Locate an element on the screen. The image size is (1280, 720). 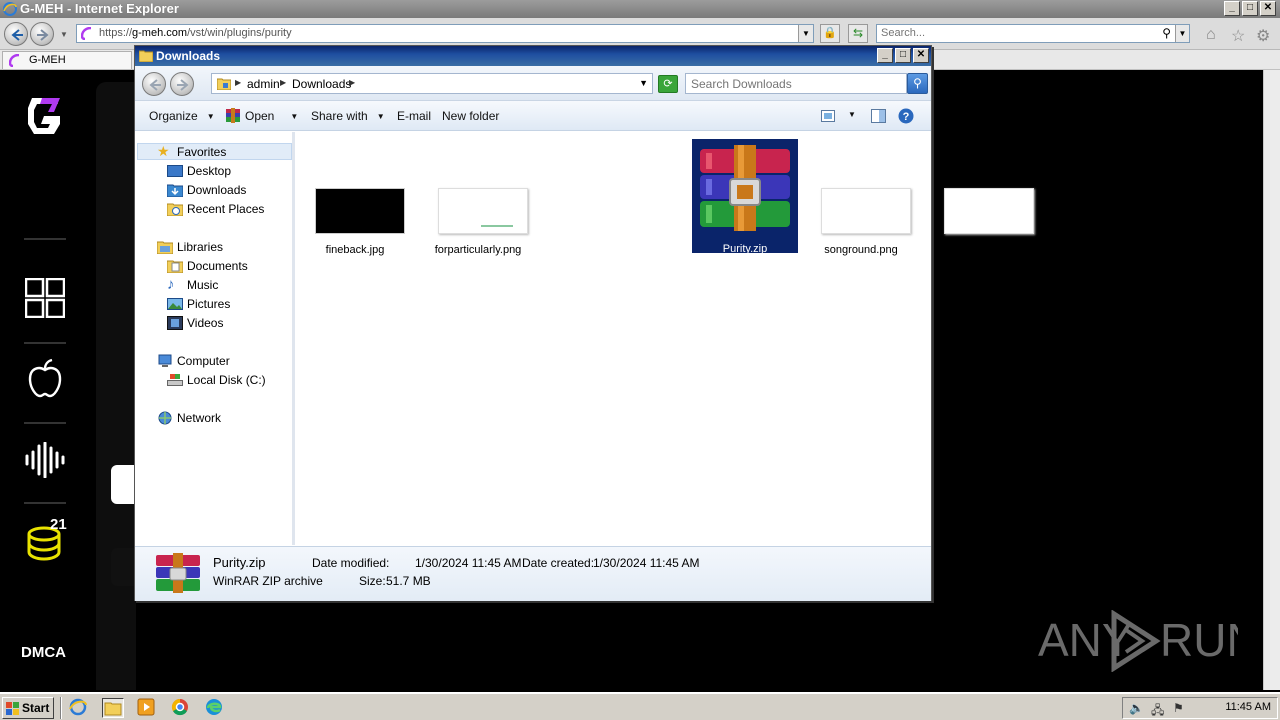
view-options-icon is located at coordinates (828, 116).